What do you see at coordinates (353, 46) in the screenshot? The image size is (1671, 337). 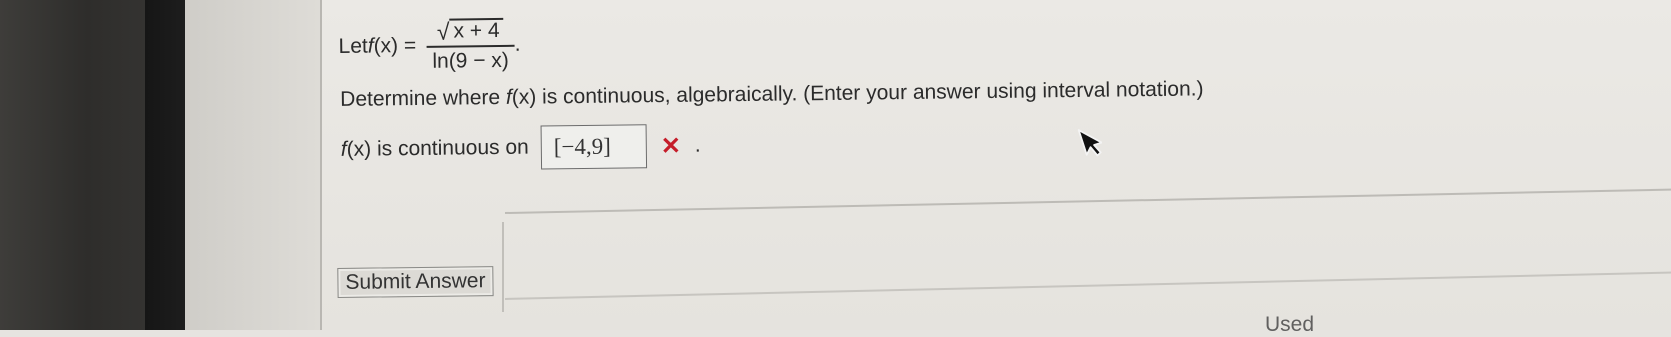 I see `let-label: Let` at bounding box center [353, 46].